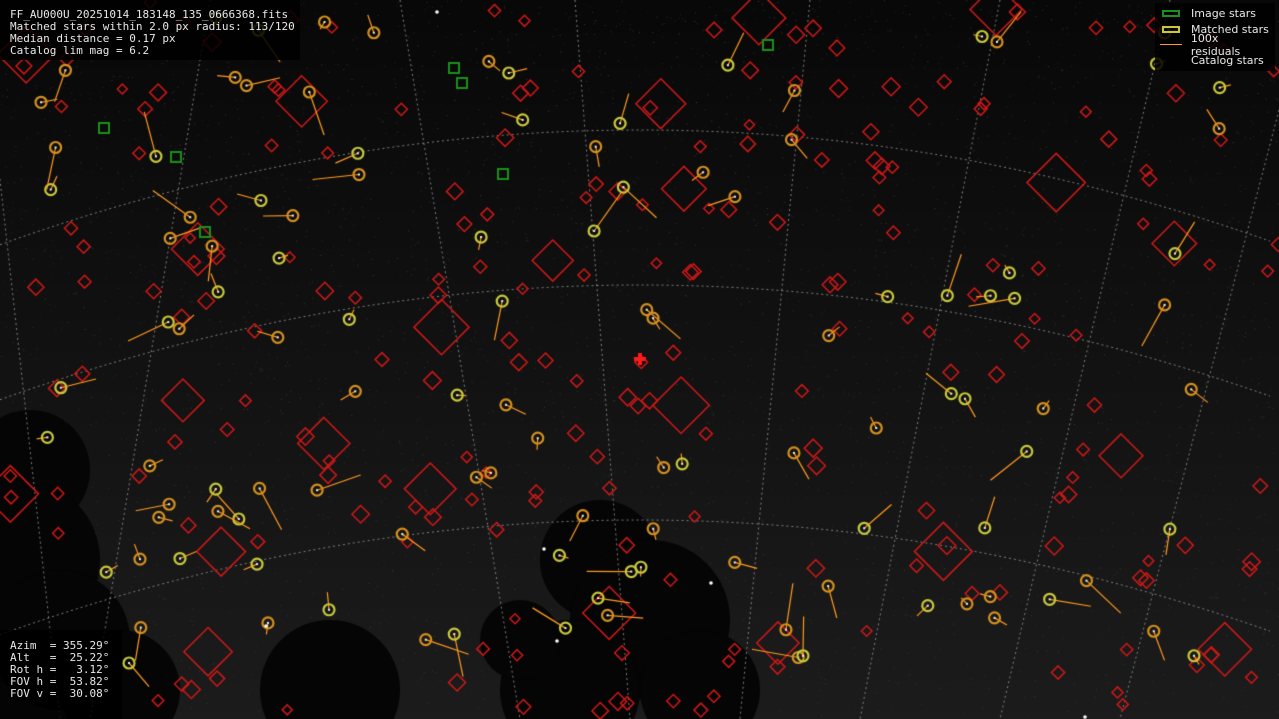 The image size is (1279, 719). What do you see at coordinates (1171, 29) in the screenshot?
I see `yellow-box-icon` at bounding box center [1171, 29].